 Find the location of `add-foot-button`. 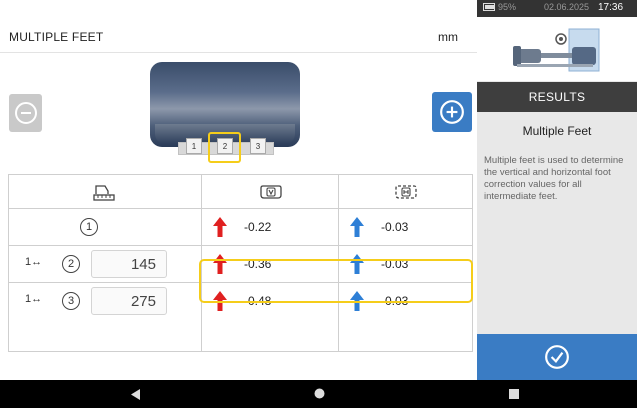

add-foot-button is located at coordinates (452, 112).